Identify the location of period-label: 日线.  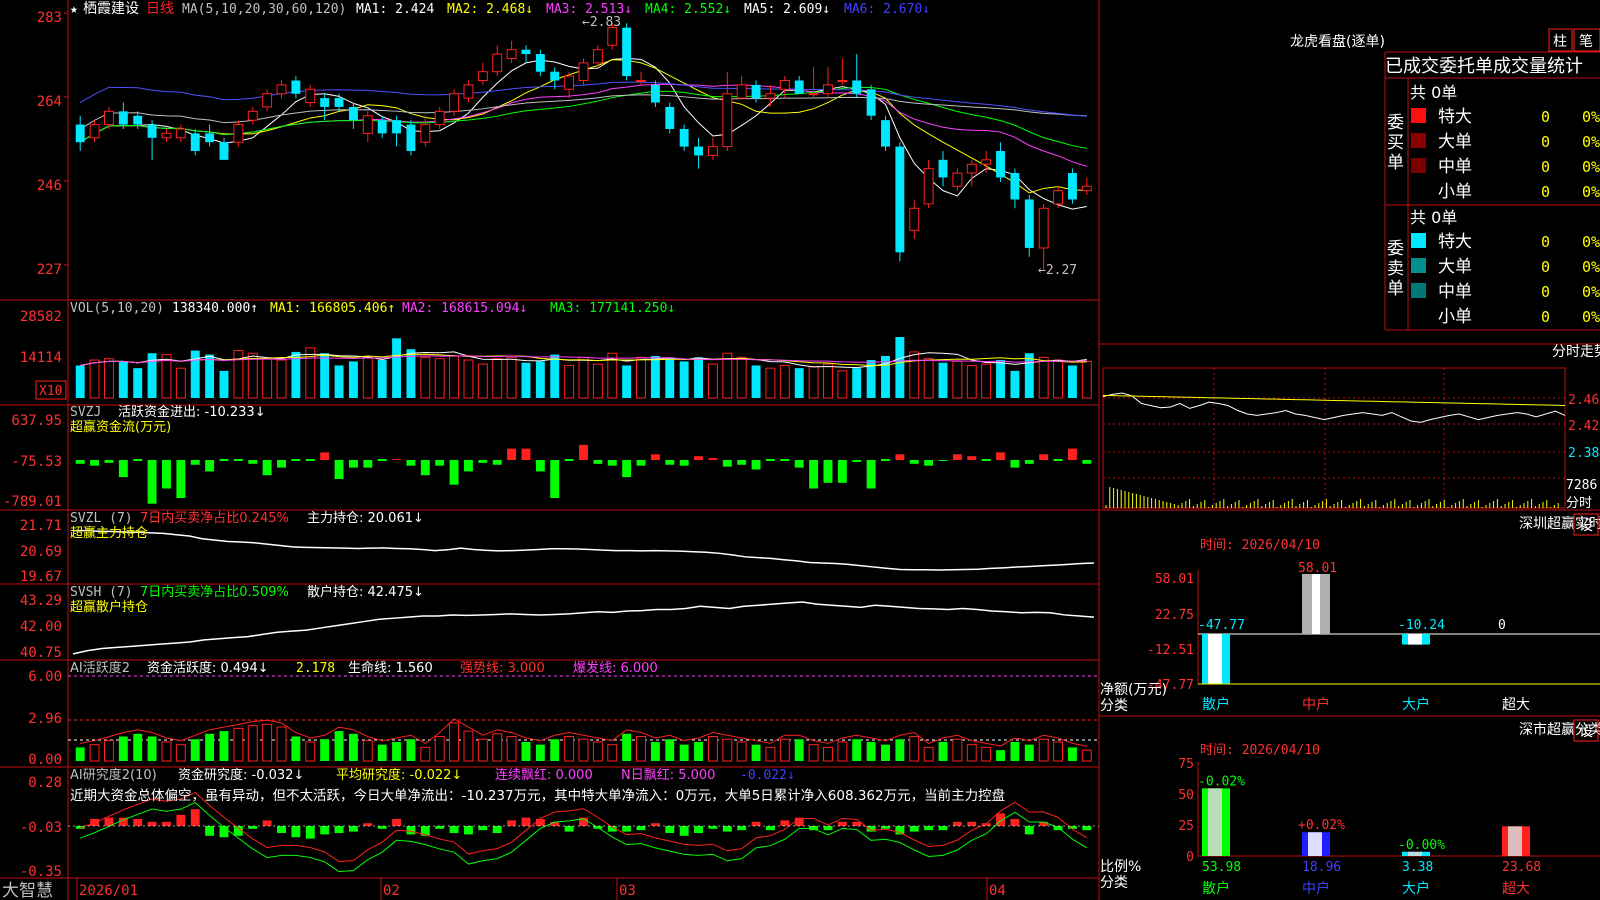
(160, 9).